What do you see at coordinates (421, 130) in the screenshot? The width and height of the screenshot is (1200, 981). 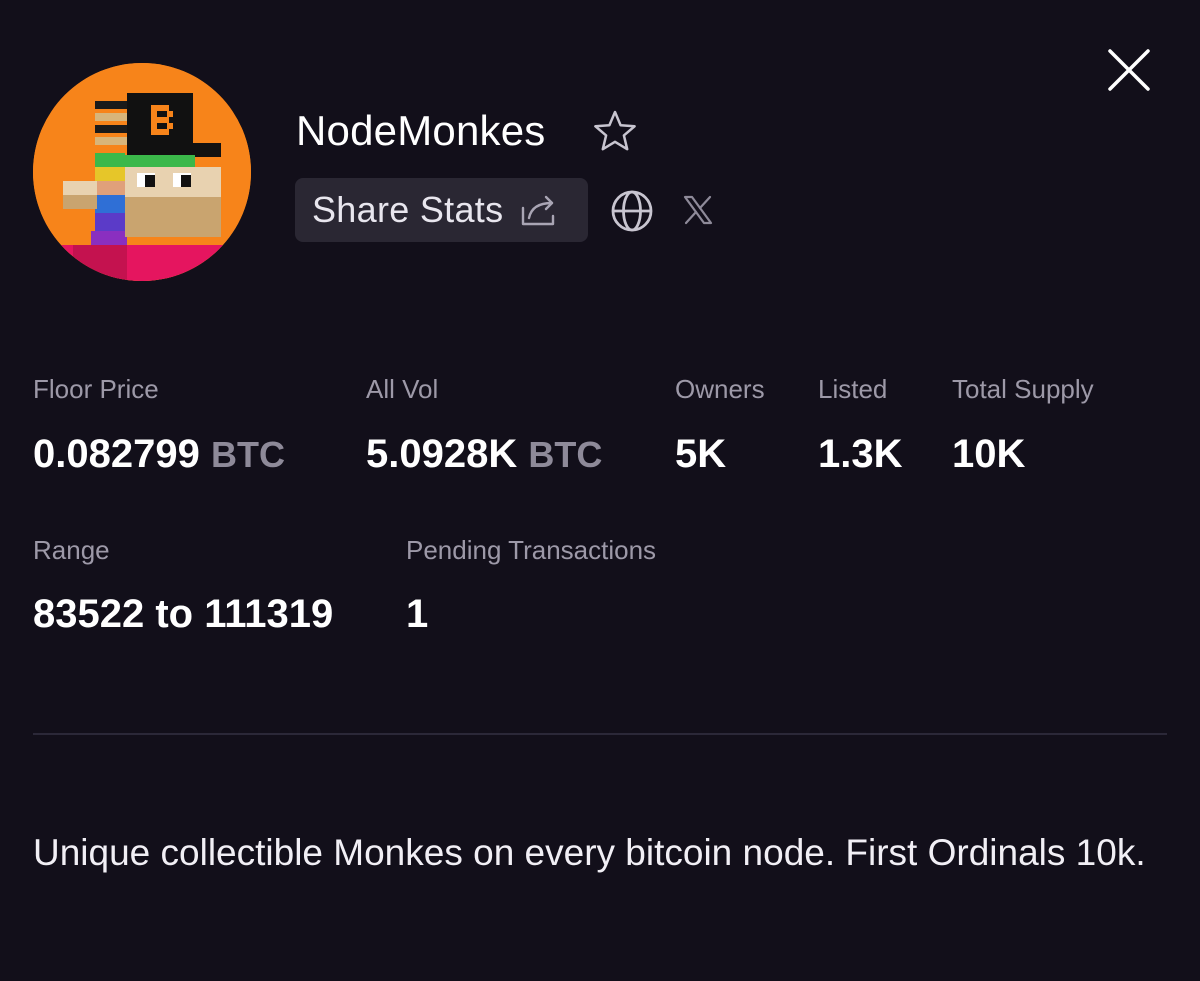 I see `collection-title: NodeMonkes` at bounding box center [421, 130].